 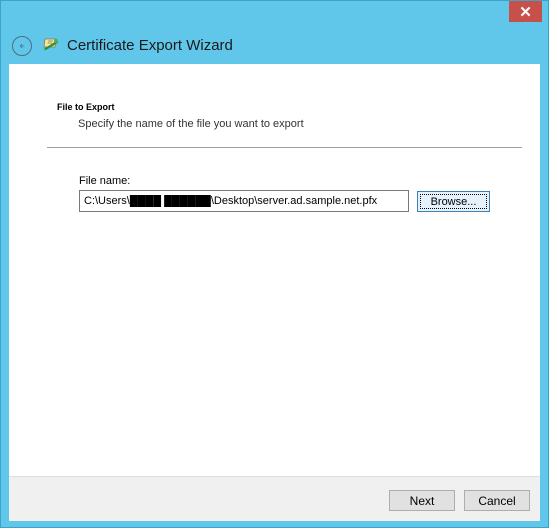 What do you see at coordinates (86, 107) in the screenshot?
I see `section-title: File to Export` at bounding box center [86, 107].